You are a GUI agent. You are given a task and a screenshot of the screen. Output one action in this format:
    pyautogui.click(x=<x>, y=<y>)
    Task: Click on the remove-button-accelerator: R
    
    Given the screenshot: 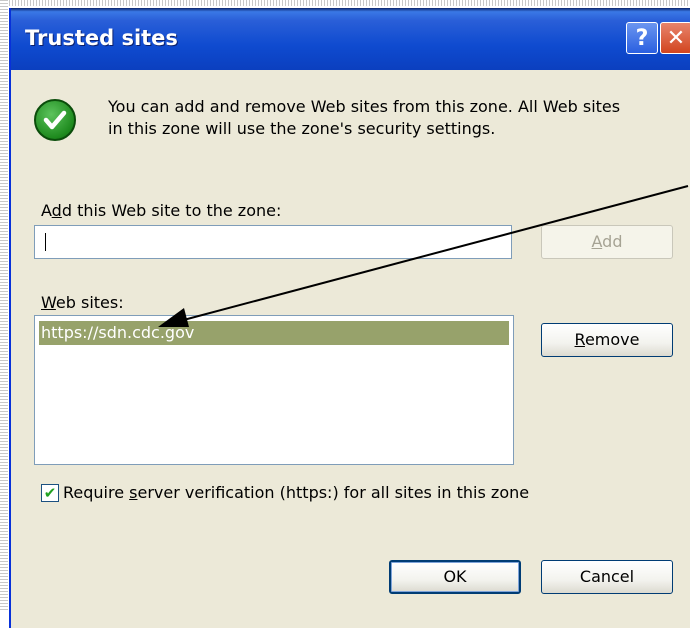 What is the action you would take?
    pyautogui.click(x=579, y=339)
    